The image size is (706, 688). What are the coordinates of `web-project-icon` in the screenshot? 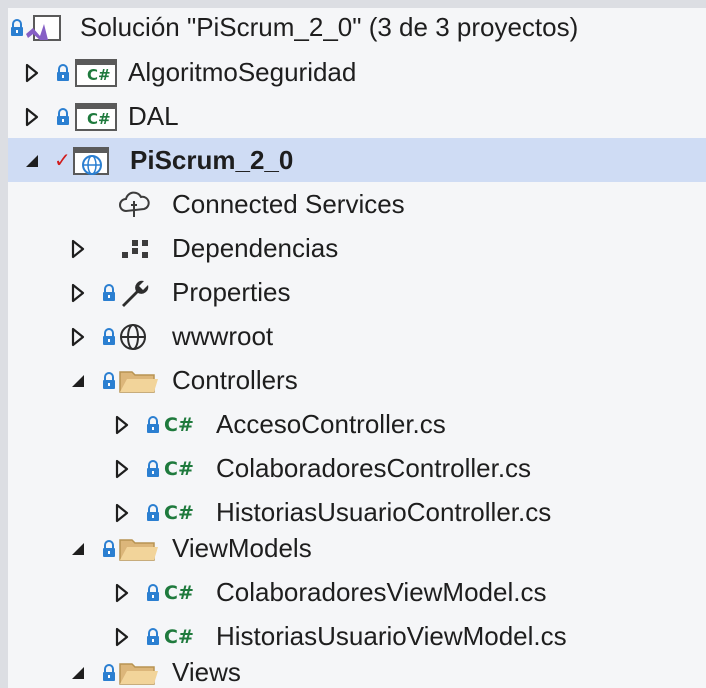 It's located at (92, 164).